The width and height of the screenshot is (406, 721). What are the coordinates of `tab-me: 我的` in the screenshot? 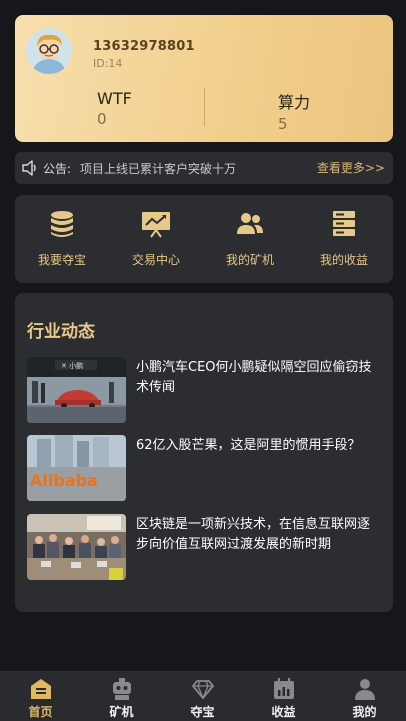 It's located at (364, 696).